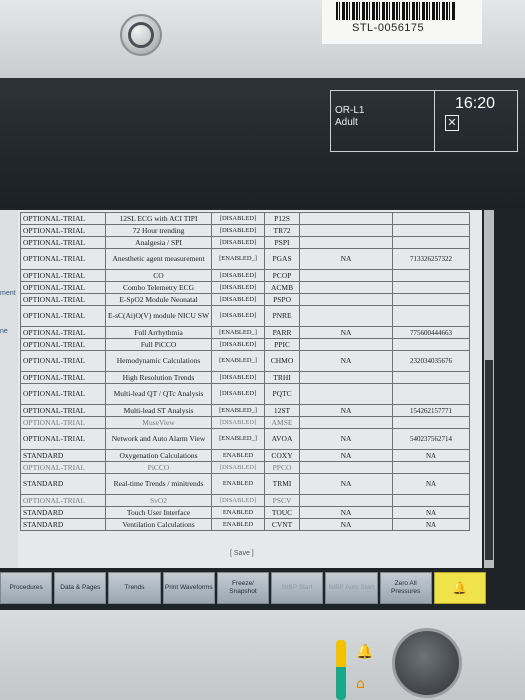 The height and width of the screenshot is (700, 525). I want to click on save-button: [ Save ], so click(242, 553).